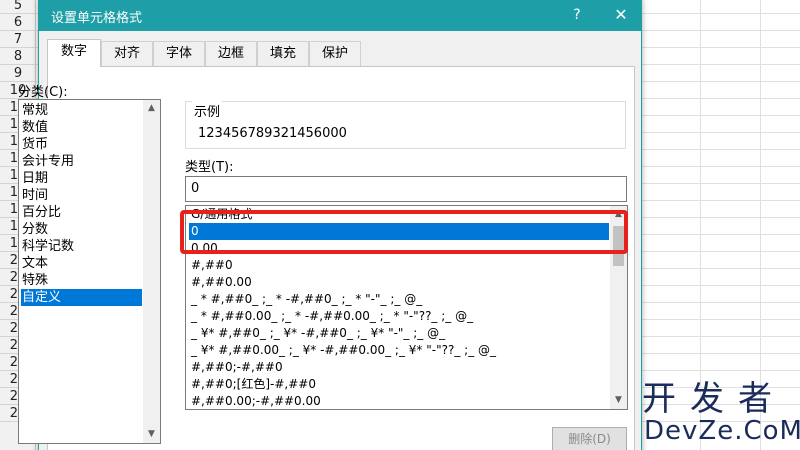  Describe the element at coordinates (18, 7) in the screenshot. I see `row-header: 5` at that location.